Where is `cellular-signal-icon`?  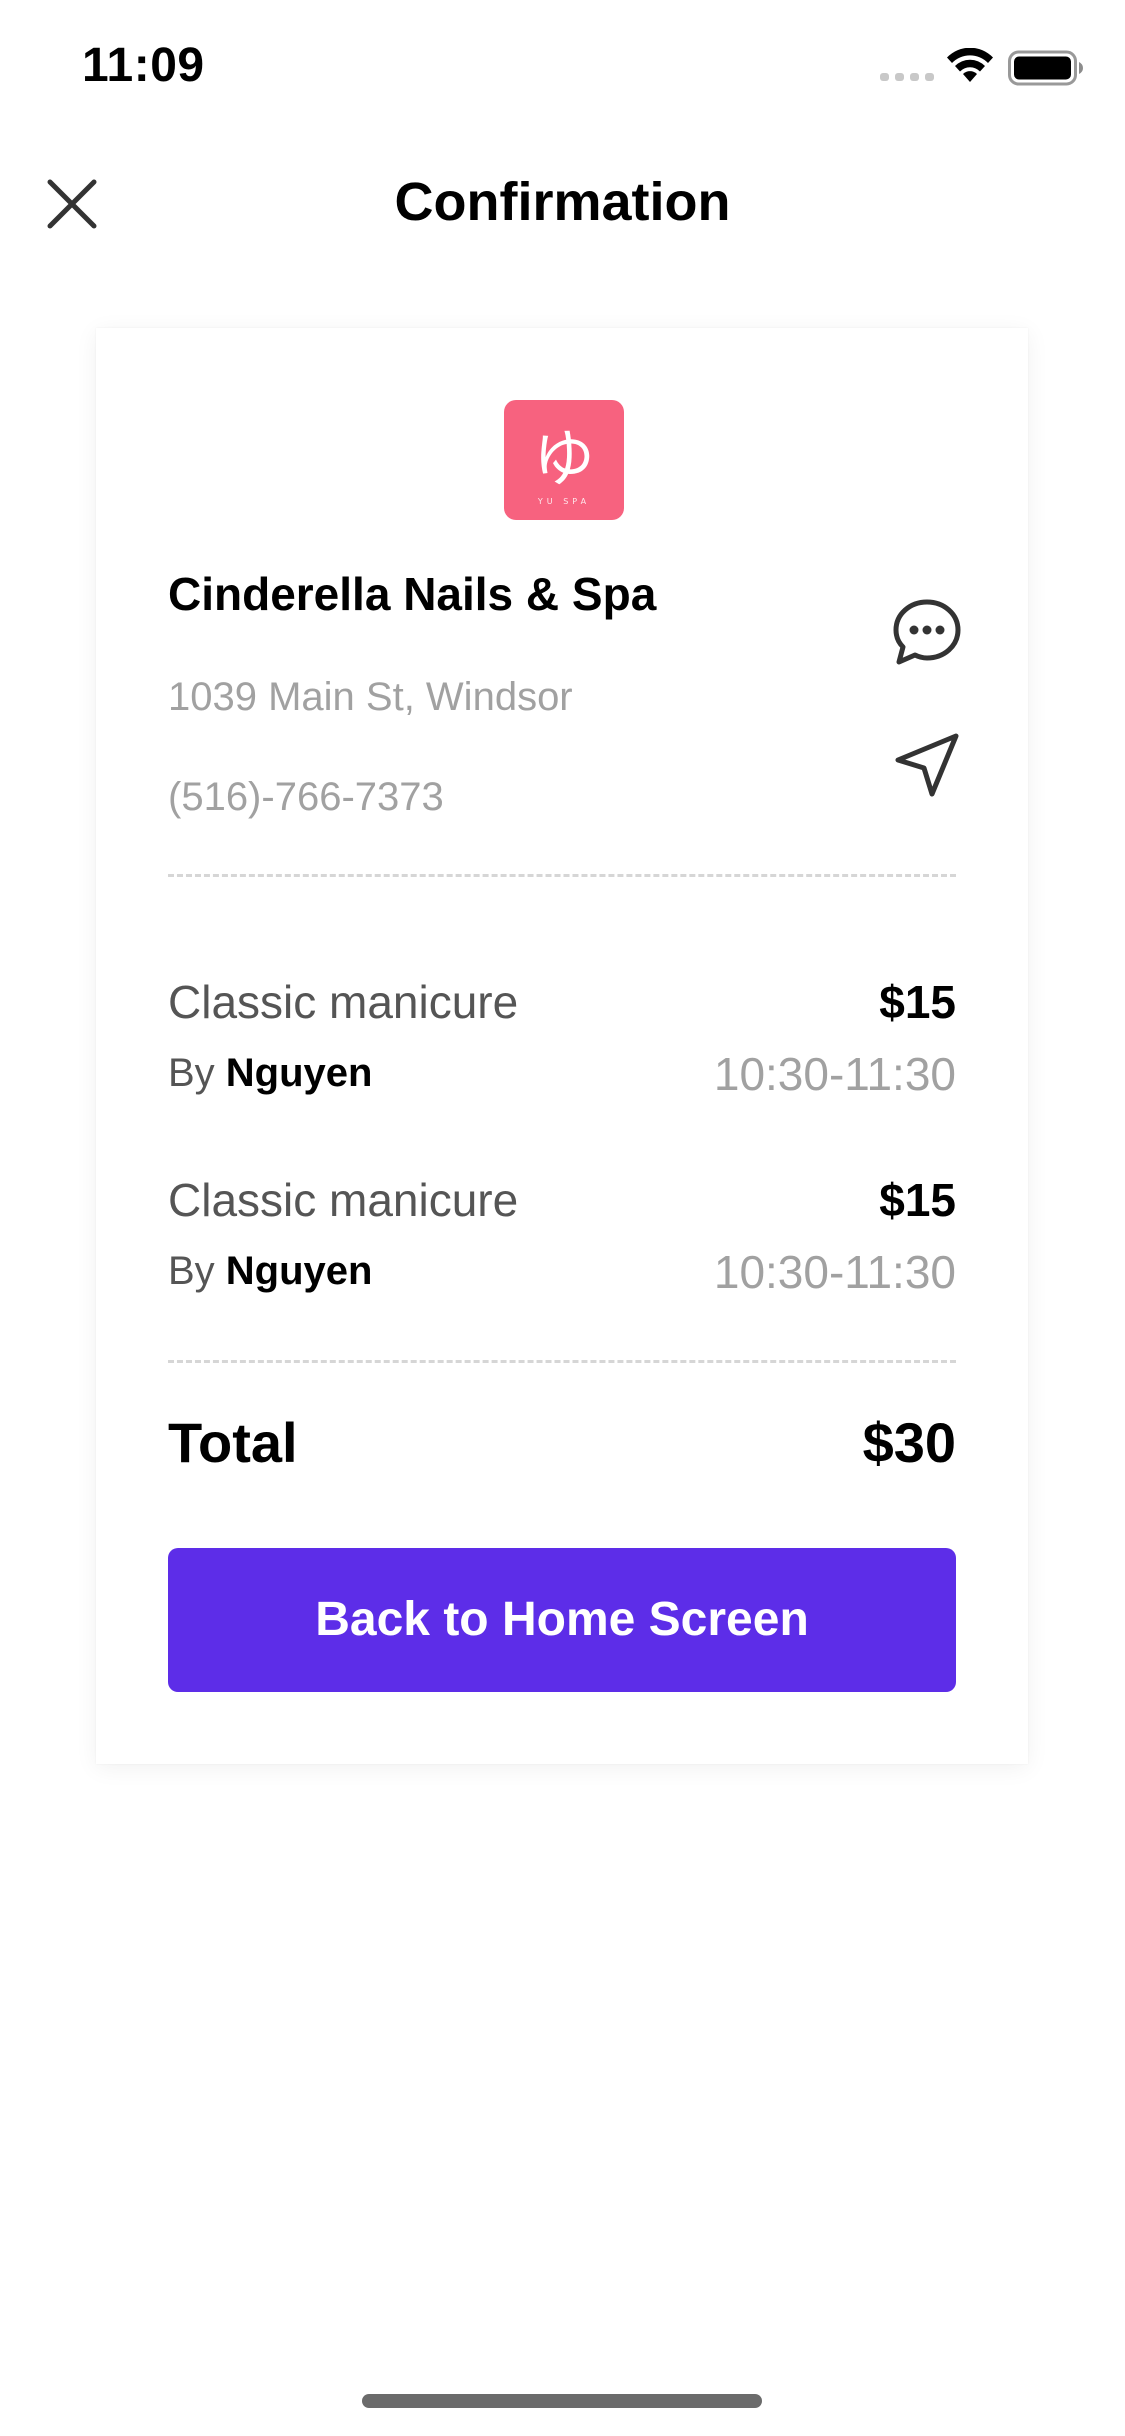 cellular-signal-icon is located at coordinates (907, 77).